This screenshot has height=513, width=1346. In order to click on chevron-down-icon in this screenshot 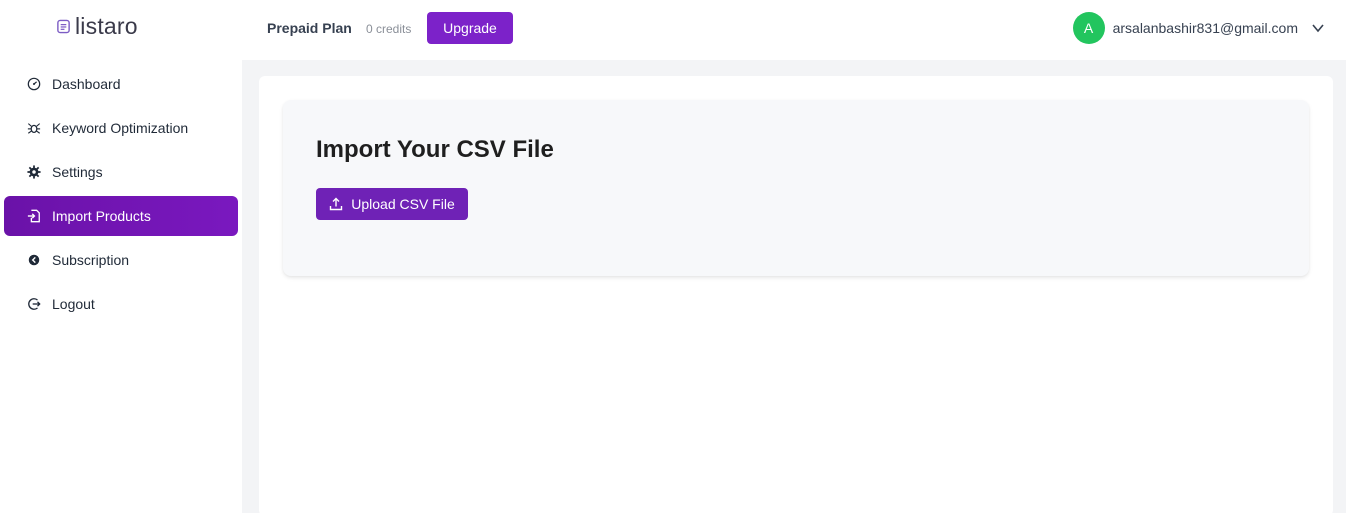, I will do `click(1318, 28)`.